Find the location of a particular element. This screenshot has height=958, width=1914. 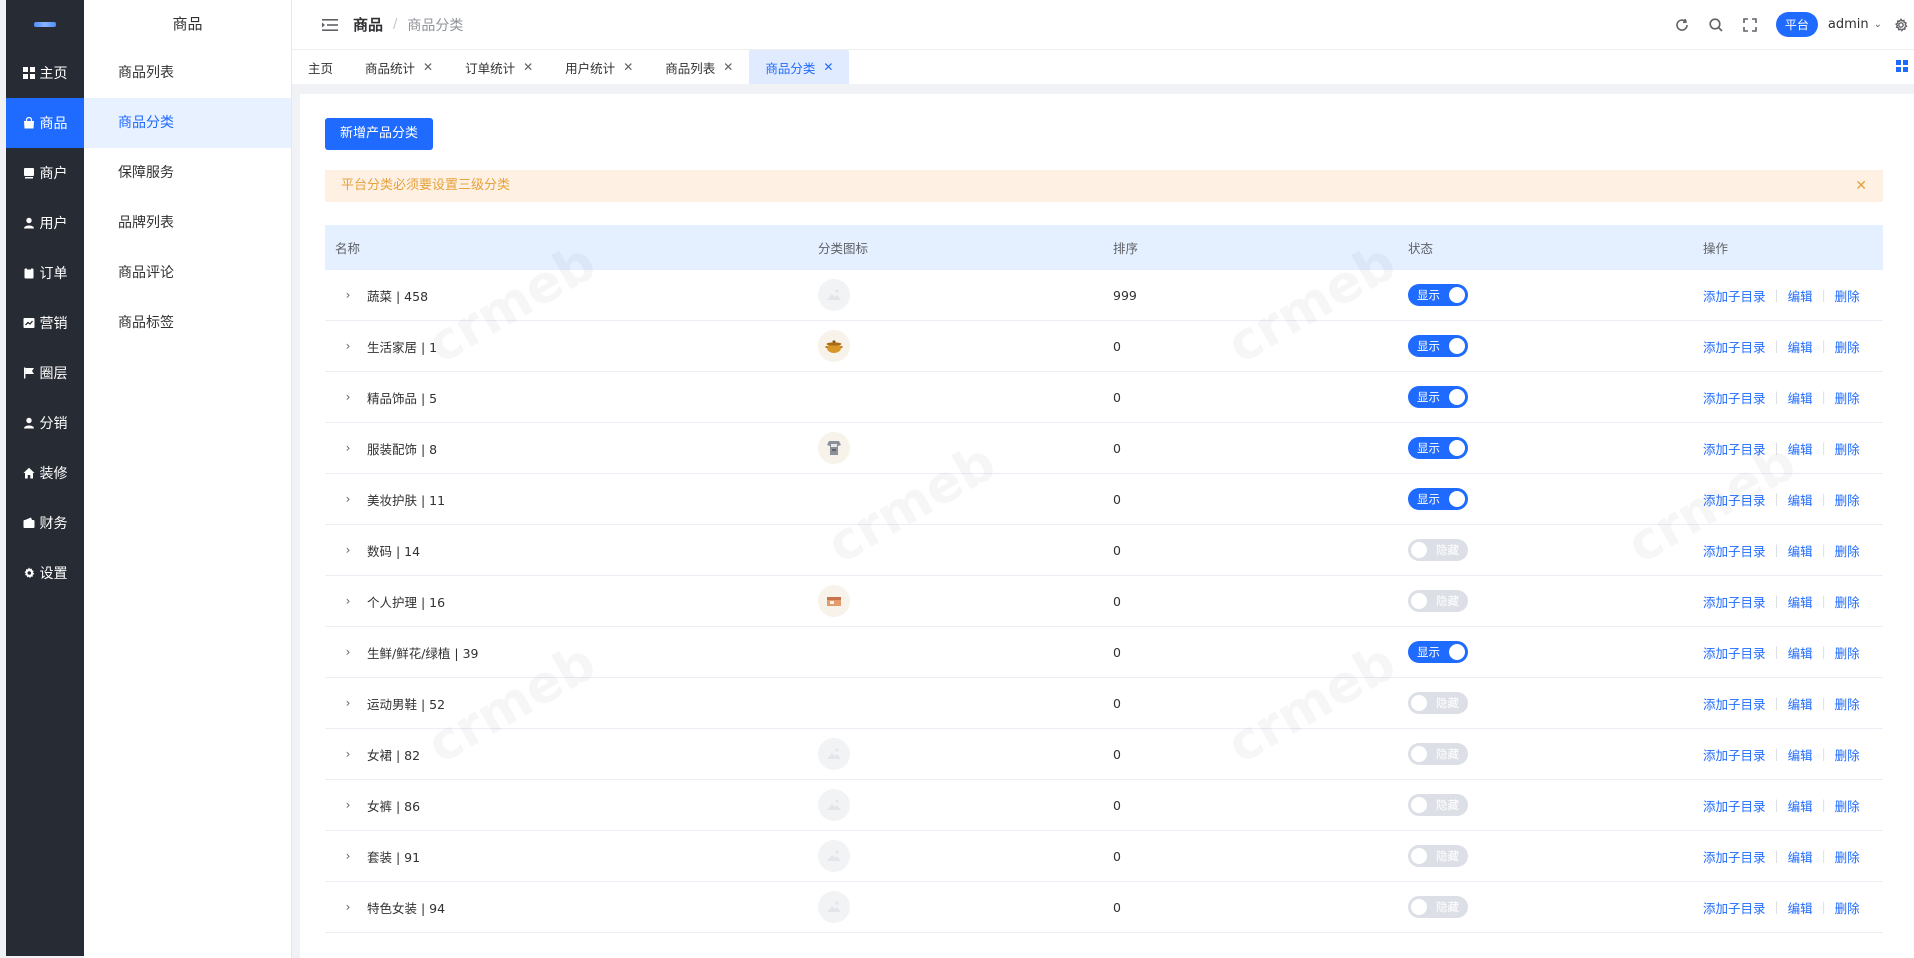

fullscreen-icon is located at coordinates (1750, 25).